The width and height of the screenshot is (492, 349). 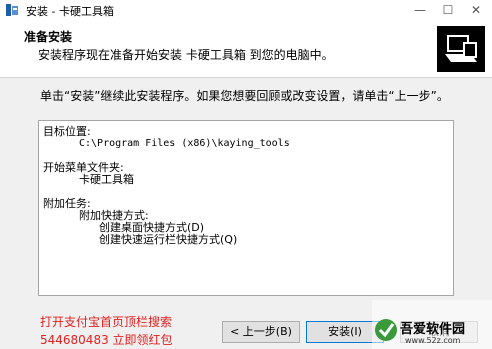 What do you see at coordinates (461, 49) in the screenshot?
I see `computer-box-icon` at bounding box center [461, 49].